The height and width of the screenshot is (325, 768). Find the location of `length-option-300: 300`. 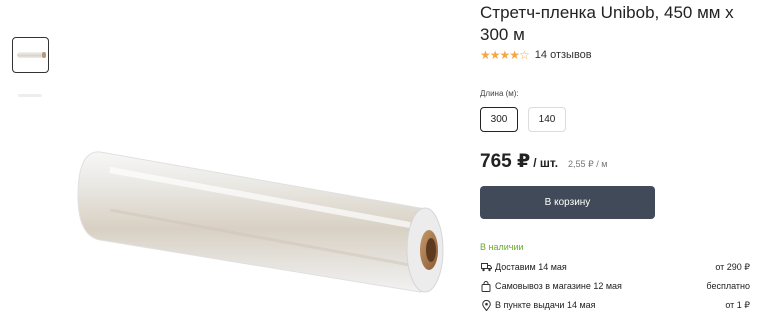

length-option-300: 300 is located at coordinates (499, 119).